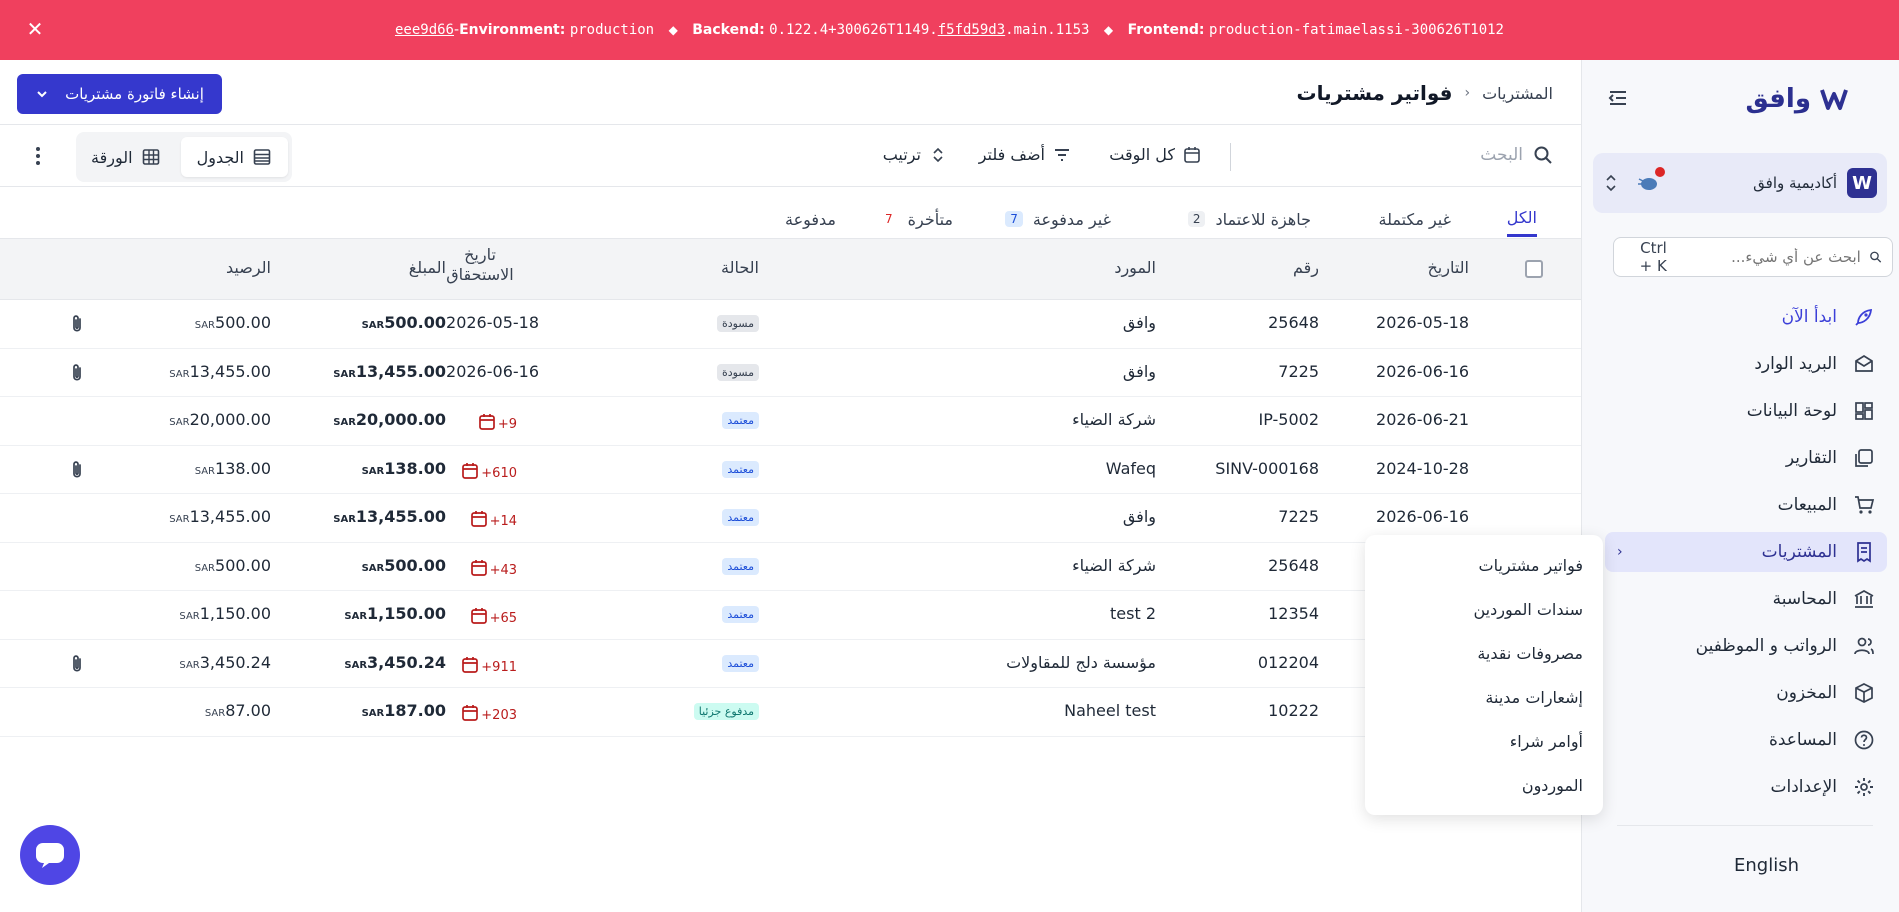 This screenshot has height=912, width=1899. Describe the element at coordinates (930, 219) in the screenshot. I see `tab-label: متأخرة` at that location.